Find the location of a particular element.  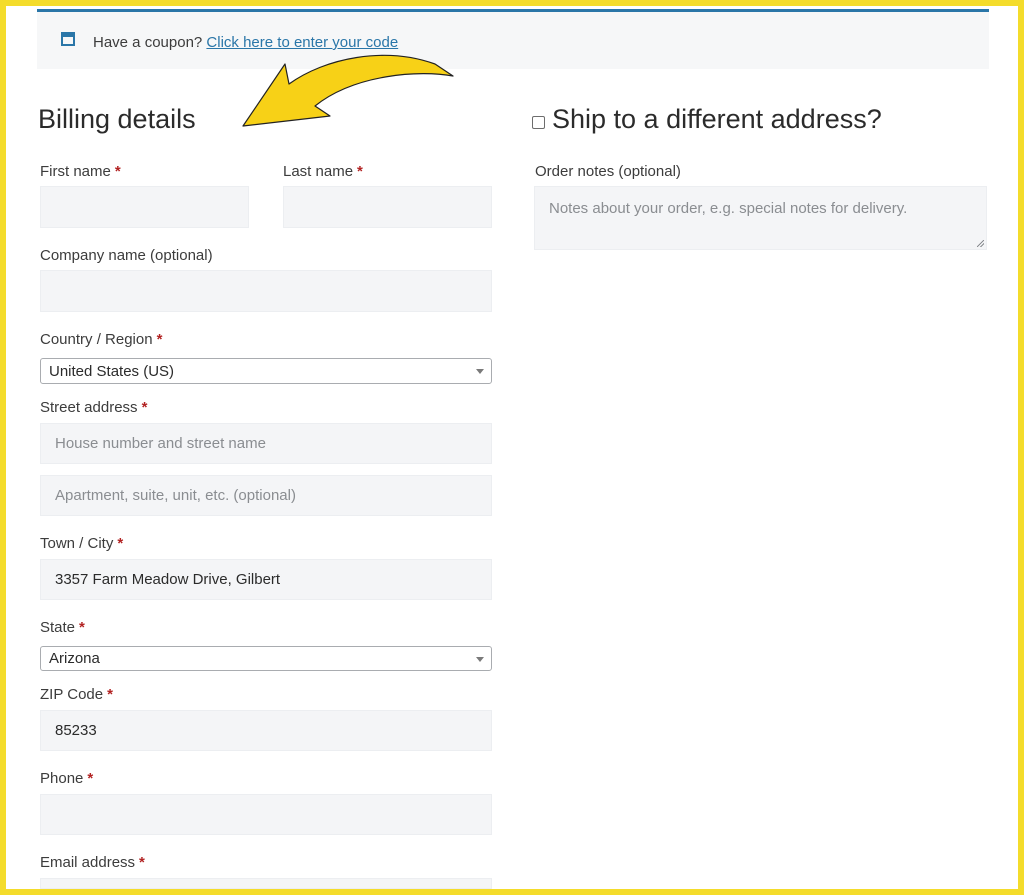

resize-handle-icon is located at coordinates (980, 243).